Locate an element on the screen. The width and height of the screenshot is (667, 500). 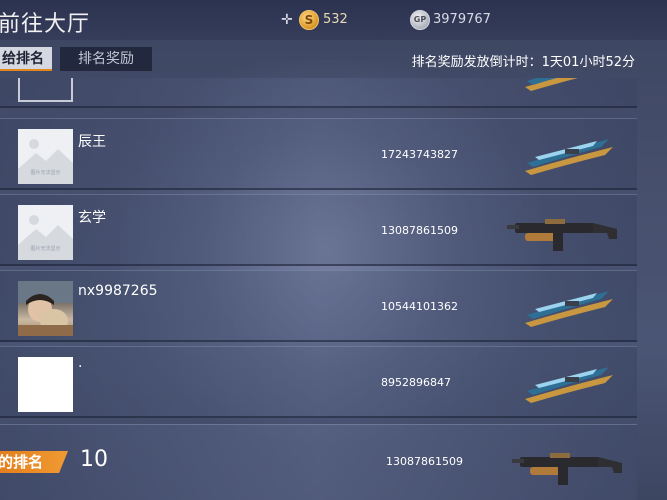
reward-countdown: 排名奖励发放倒计时：1天01小时52分 is located at coordinates (523, 62).